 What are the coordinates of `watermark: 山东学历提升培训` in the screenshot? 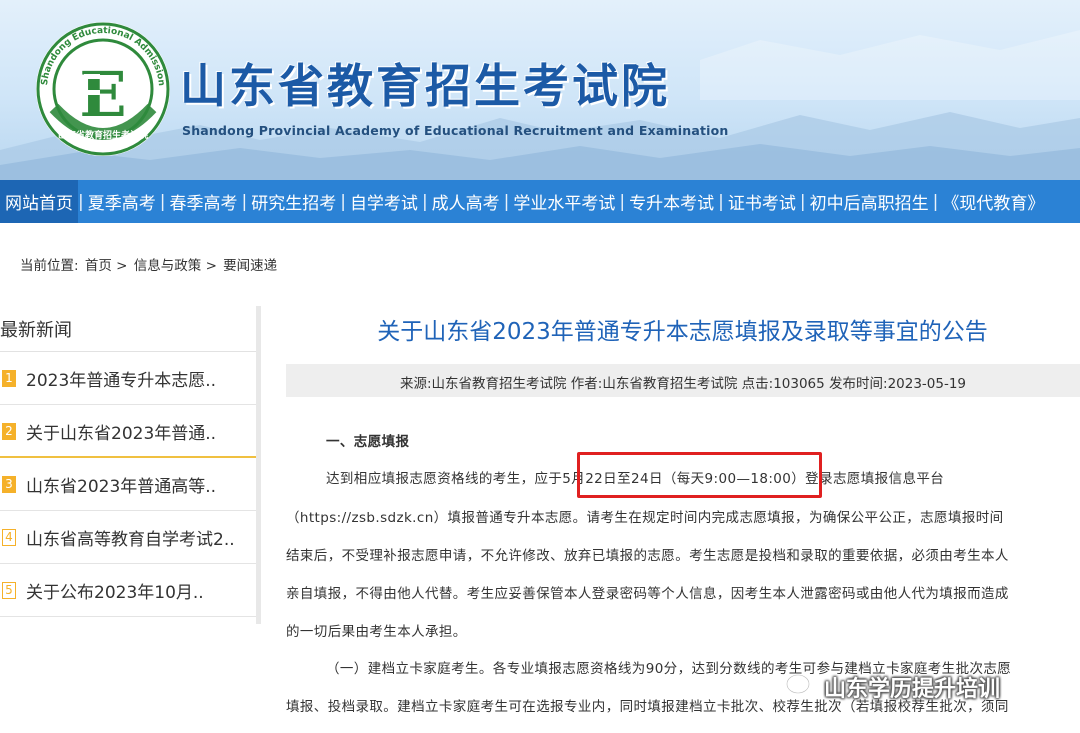 It's located at (893, 687).